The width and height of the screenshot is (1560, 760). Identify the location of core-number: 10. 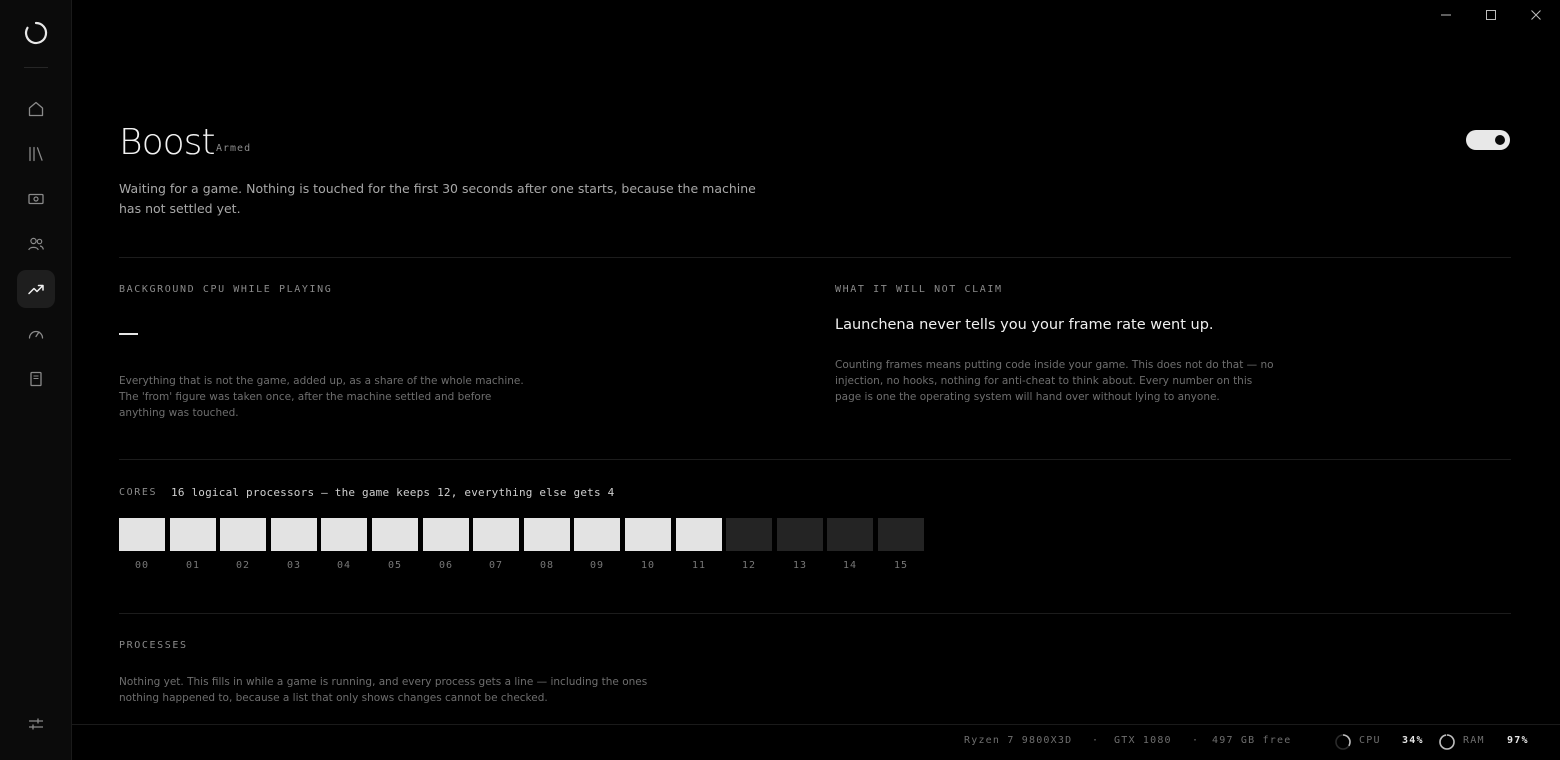
(648, 565).